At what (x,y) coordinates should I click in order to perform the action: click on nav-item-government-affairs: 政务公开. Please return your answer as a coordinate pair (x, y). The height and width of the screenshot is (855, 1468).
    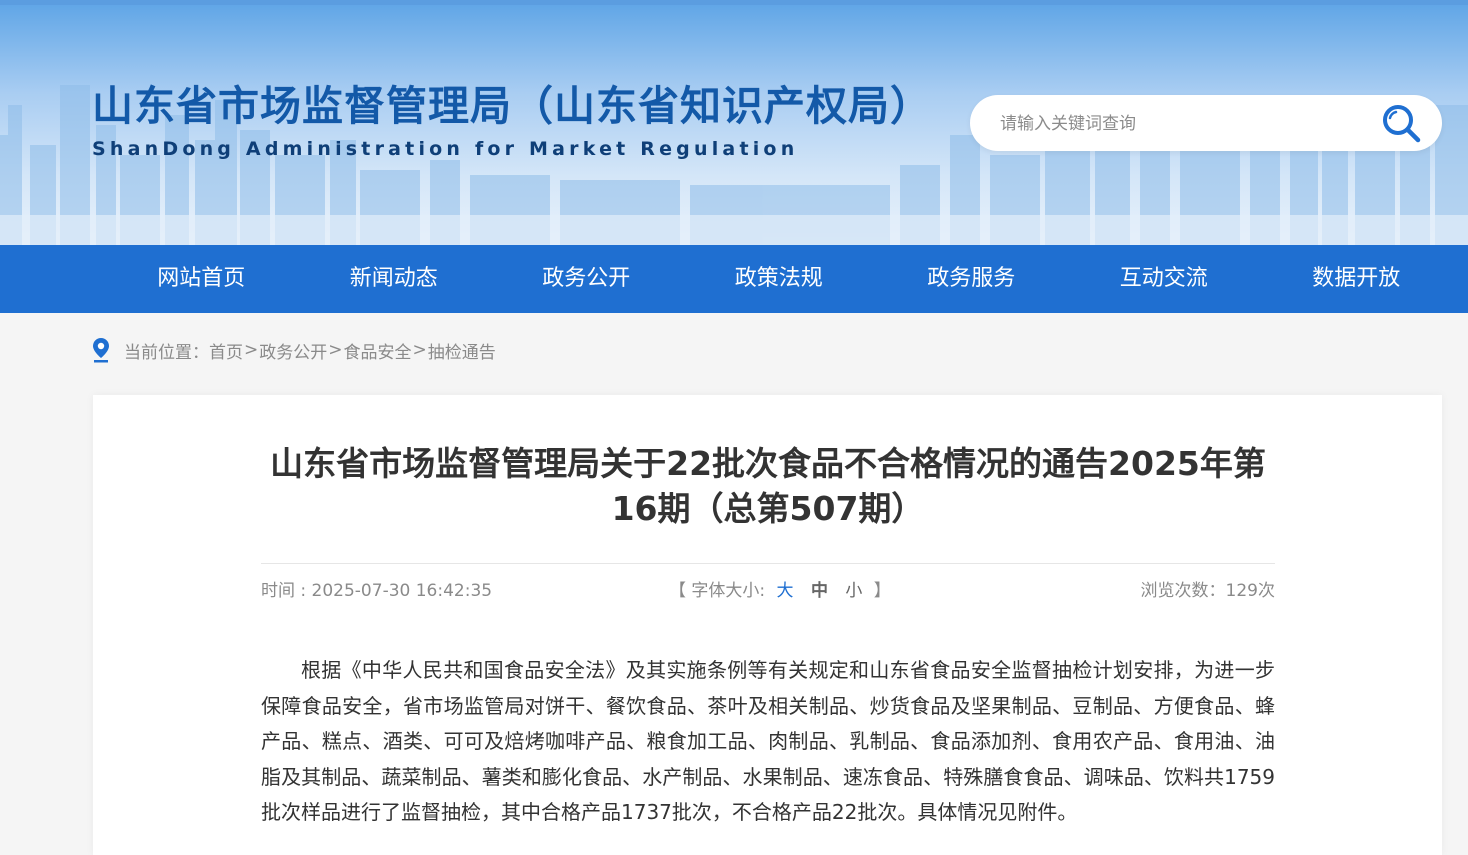
    Looking at the image, I should click on (586, 279).